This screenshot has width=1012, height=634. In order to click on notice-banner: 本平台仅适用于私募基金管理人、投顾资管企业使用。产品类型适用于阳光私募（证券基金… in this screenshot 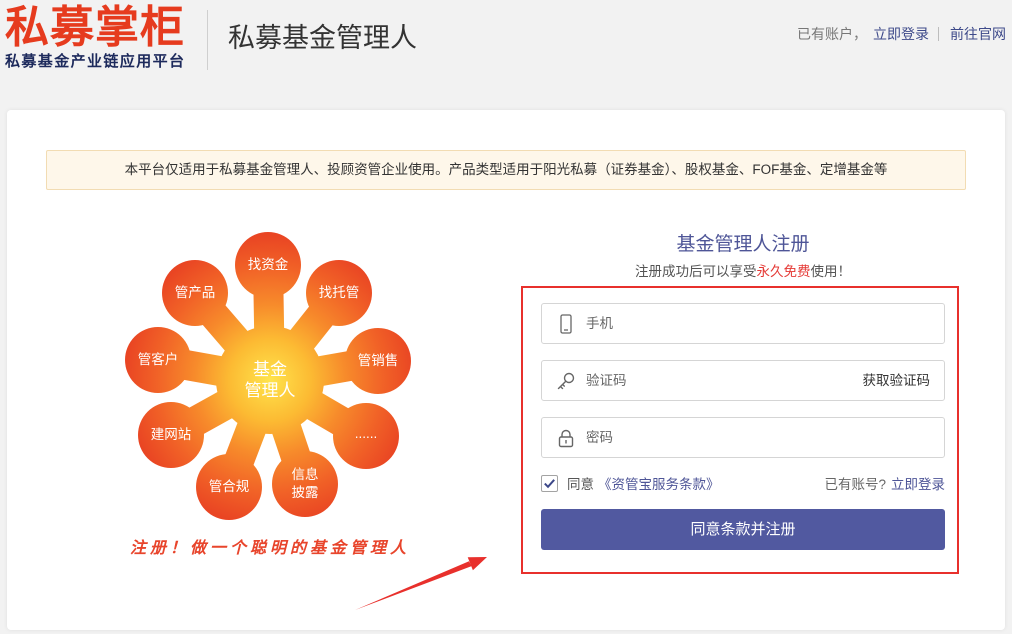, I will do `click(506, 170)`.